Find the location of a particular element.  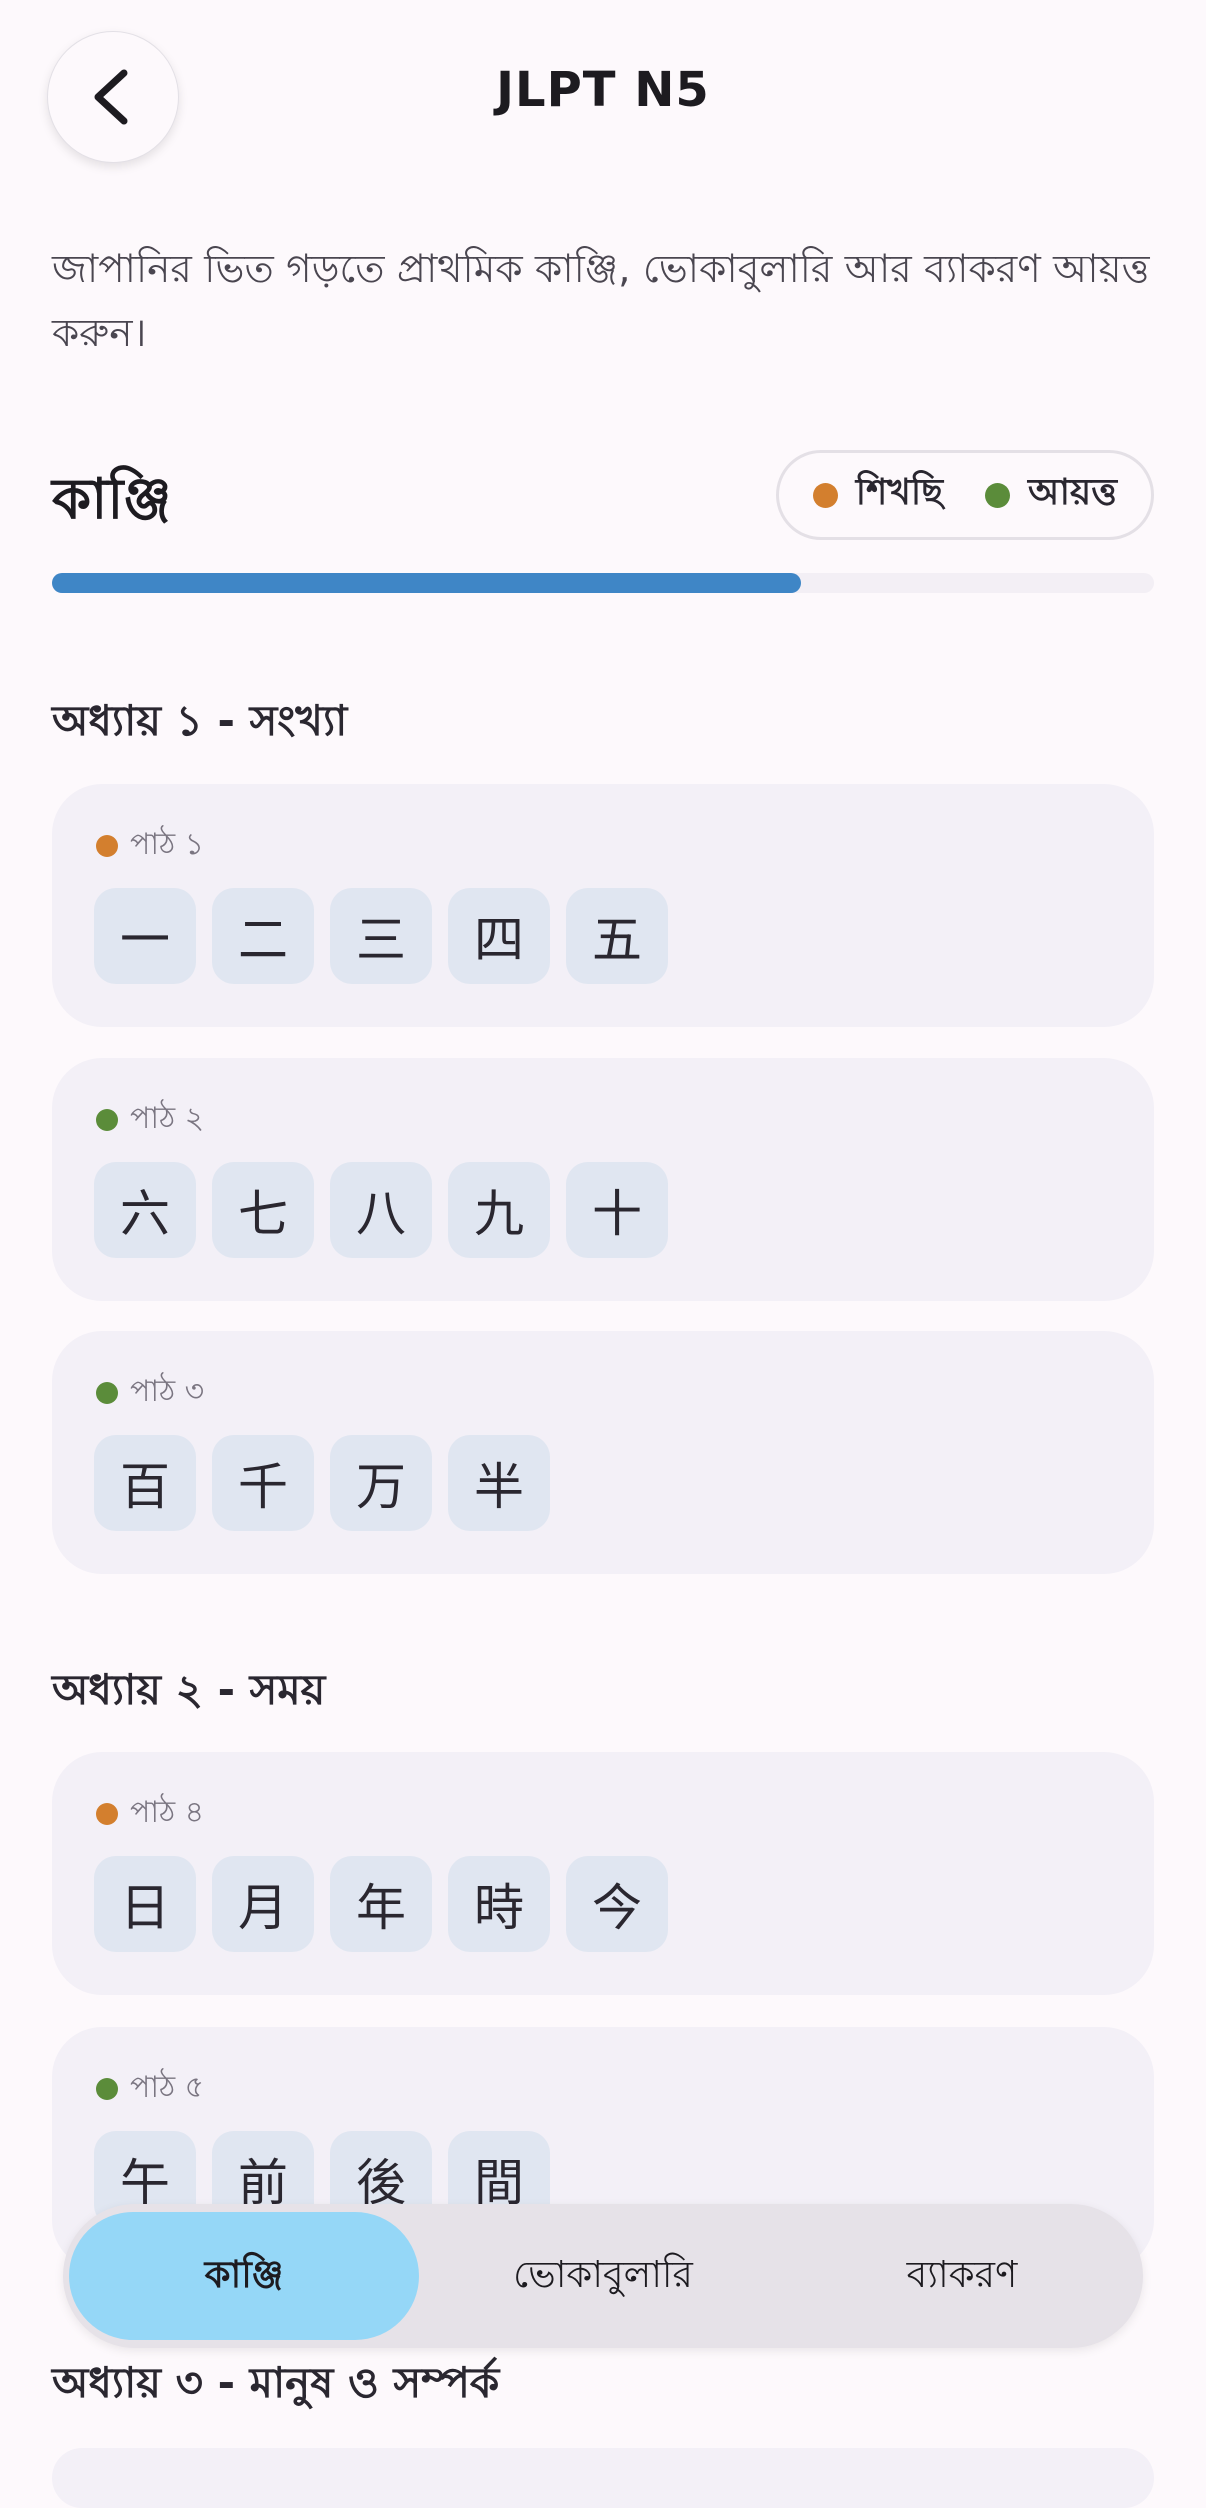

status-legend: শিখছি আয়ত্ত is located at coordinates (964, 495).